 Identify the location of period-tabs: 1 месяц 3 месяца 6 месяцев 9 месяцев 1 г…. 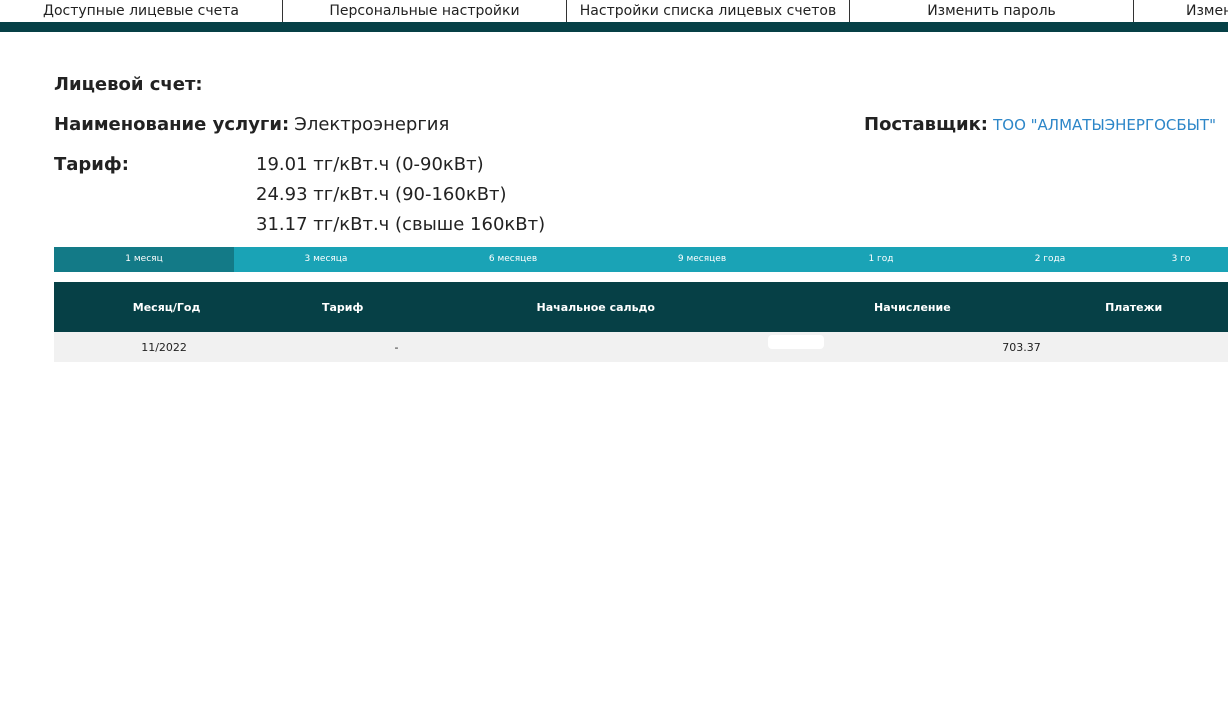
(641, 259).